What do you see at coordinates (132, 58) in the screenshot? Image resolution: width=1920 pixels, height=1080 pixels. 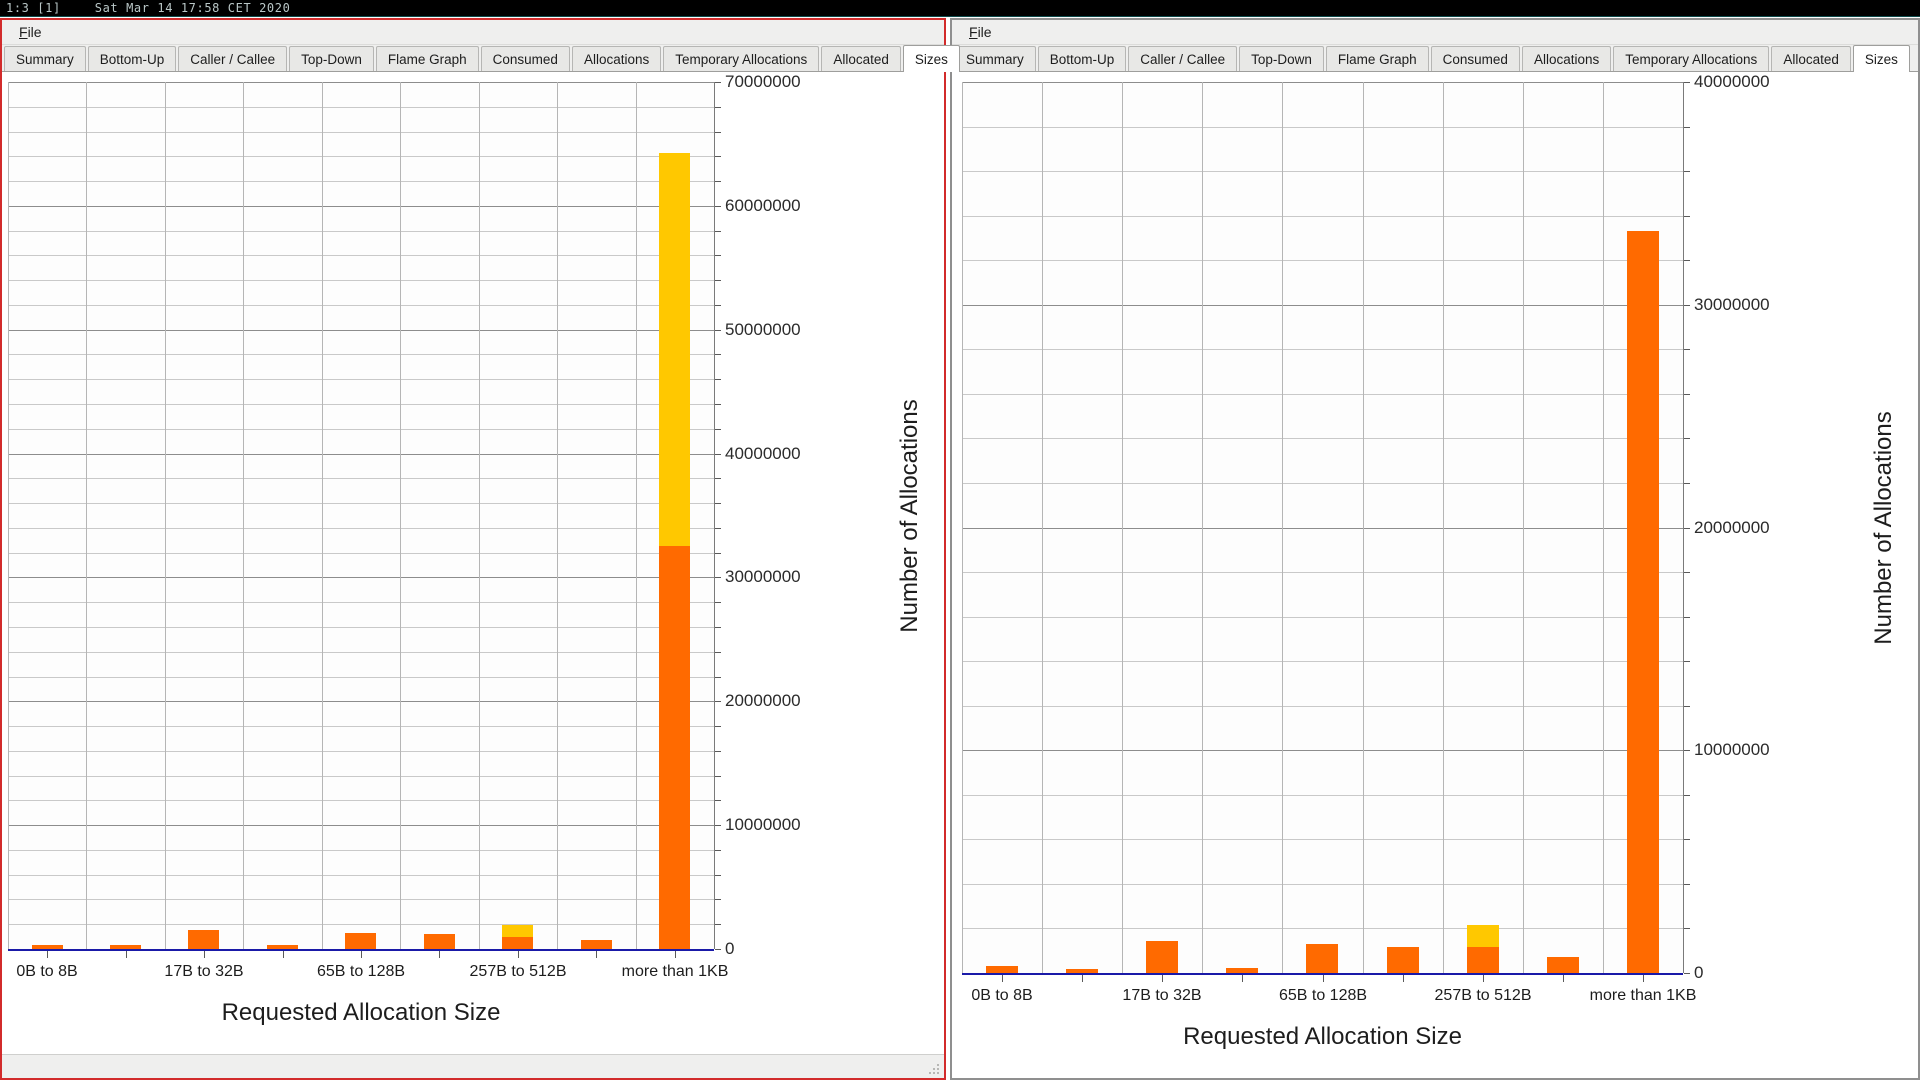 I see `tab-bottom-up-left: Bottom-Up` at bounding box center [132, 58].